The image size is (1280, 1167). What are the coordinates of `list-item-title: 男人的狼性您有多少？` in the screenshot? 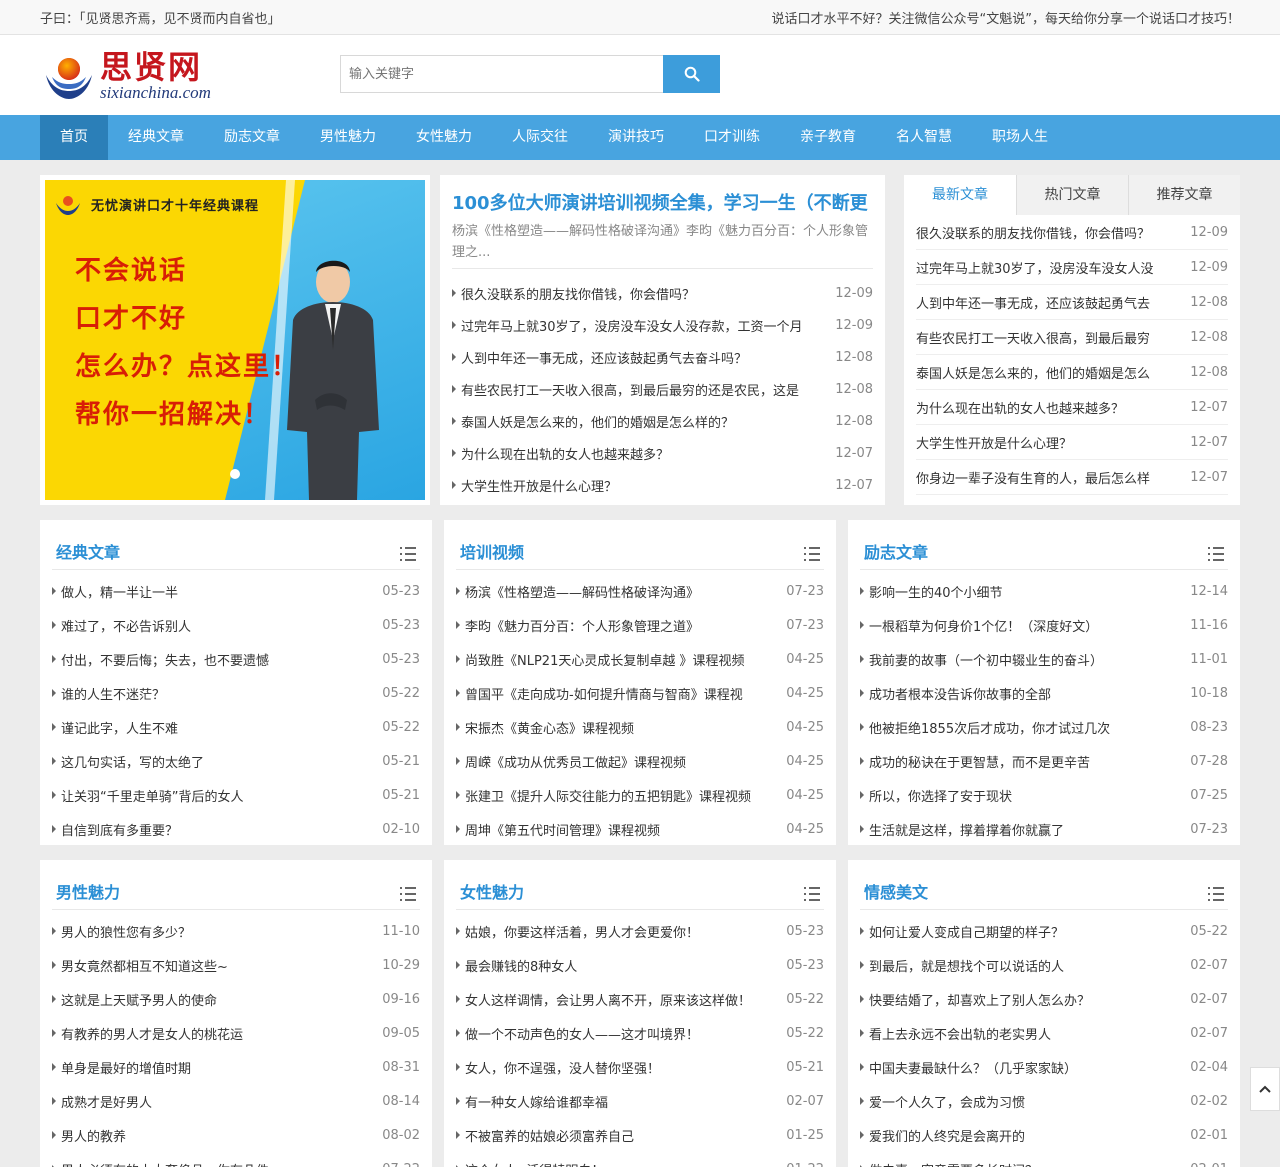 It's located at (207, 931).